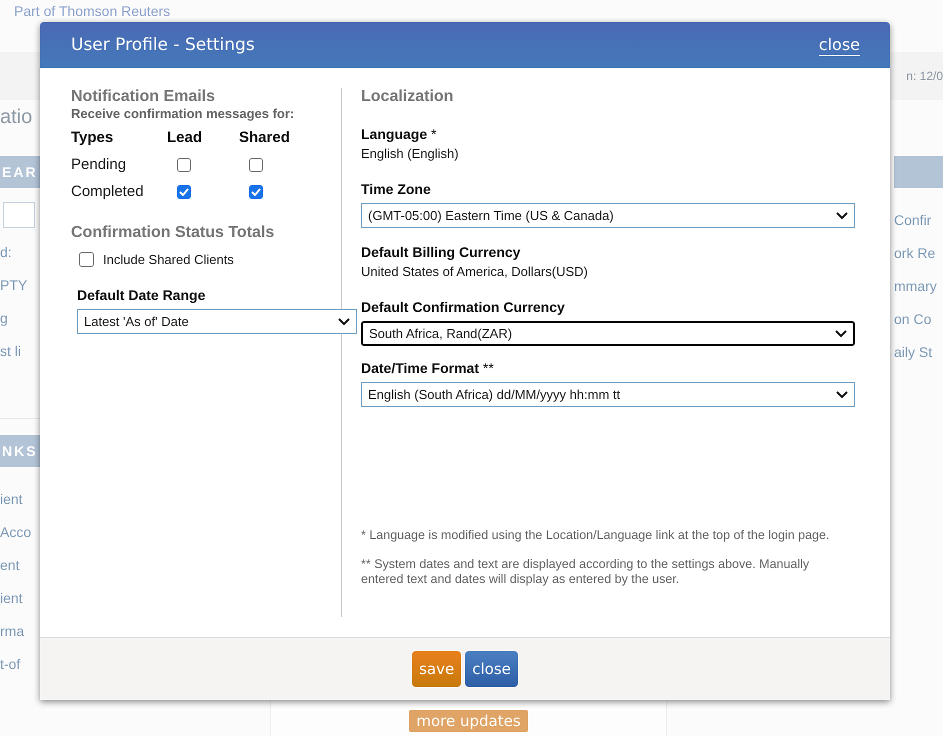 This screenshot has height=736, width=943. Describe the element at coordinates (595, 535) in the screenshot. I see `footnote: * Language is modified using the Location/Language link at the top of the login page.` at that location.